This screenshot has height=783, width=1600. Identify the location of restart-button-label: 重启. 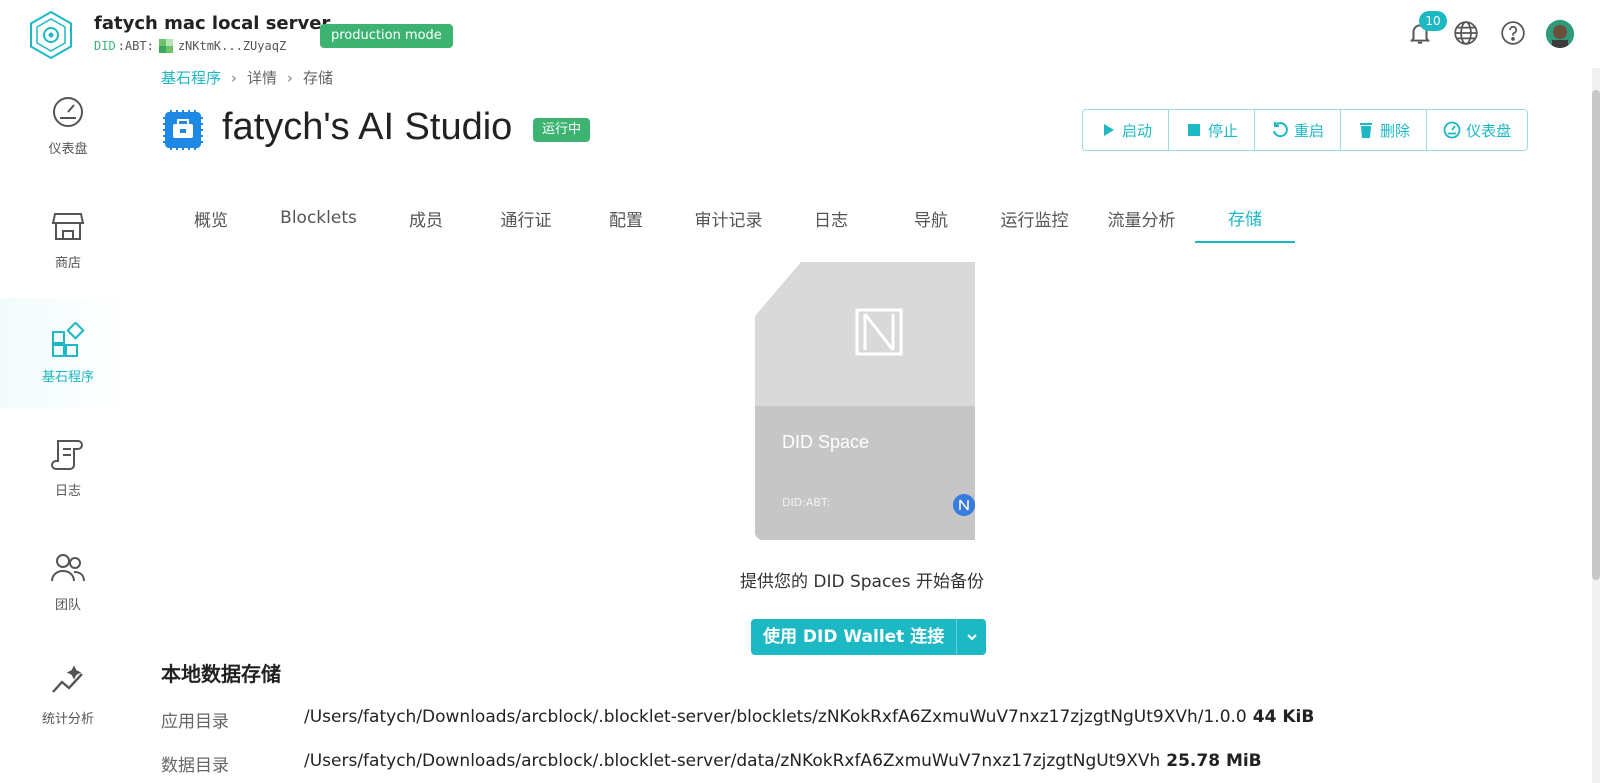
(1309, 130).